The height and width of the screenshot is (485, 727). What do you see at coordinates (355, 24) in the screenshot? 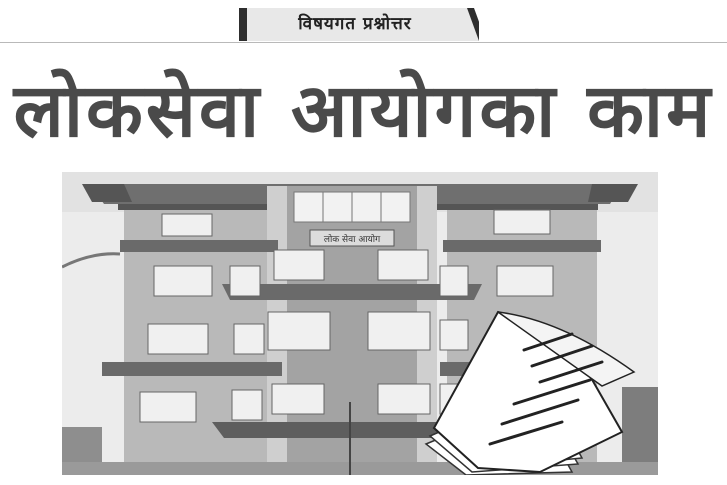
I see `section-tag-label: विषयगत प्रश्नोत्तर` at bounding box center [355, 24].